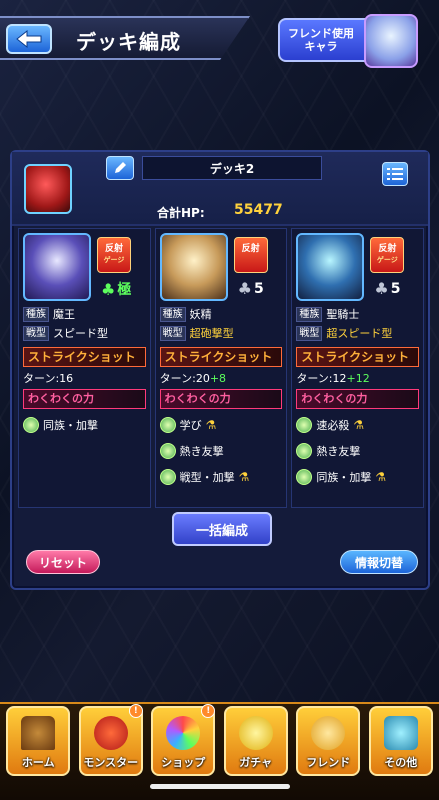 The width and height of the screenshot is (439, 800). I want to click on home-icon, so click(38, 733).